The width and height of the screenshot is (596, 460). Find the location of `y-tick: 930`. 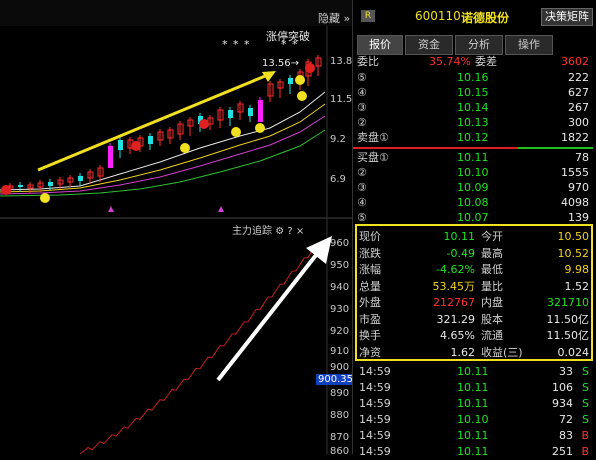

y-tick: 930 is located at coordinates (340, 309).